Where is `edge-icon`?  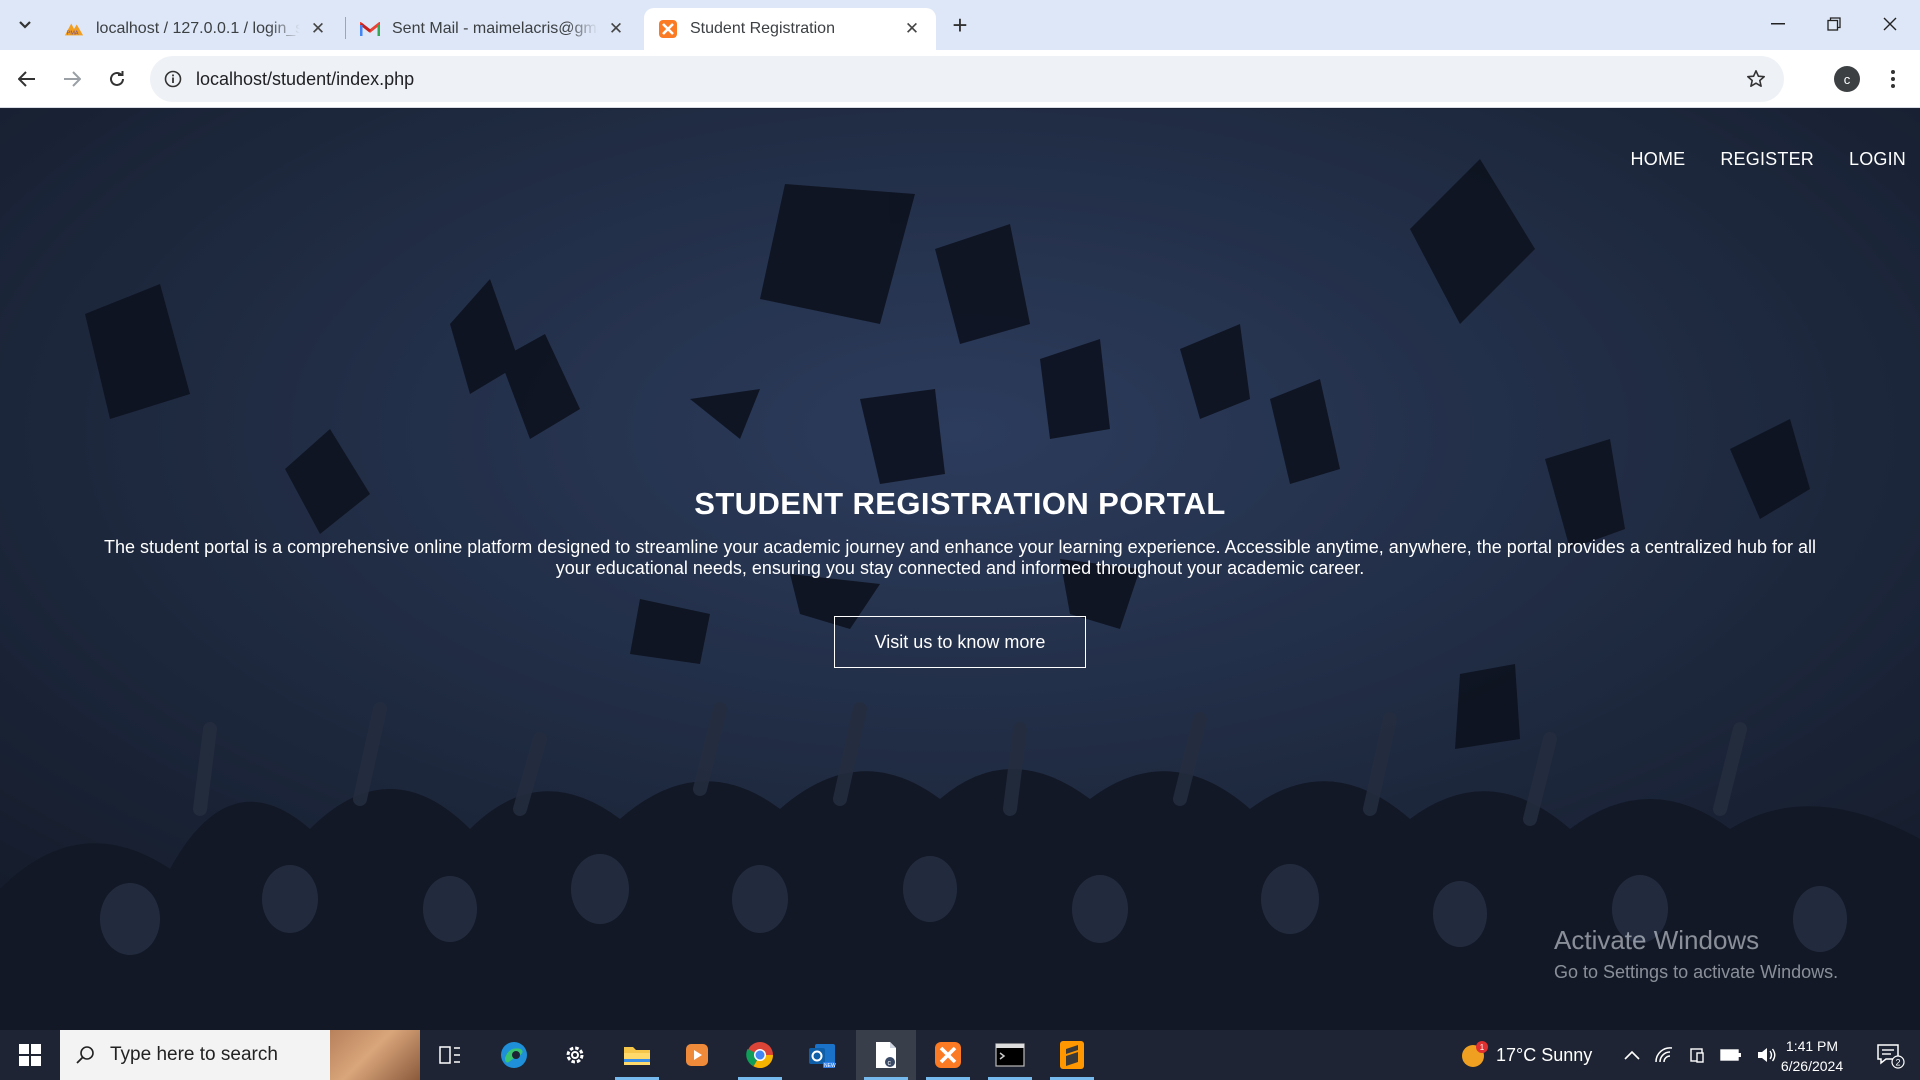 edge-icon is located at coordinates (514, 1055).